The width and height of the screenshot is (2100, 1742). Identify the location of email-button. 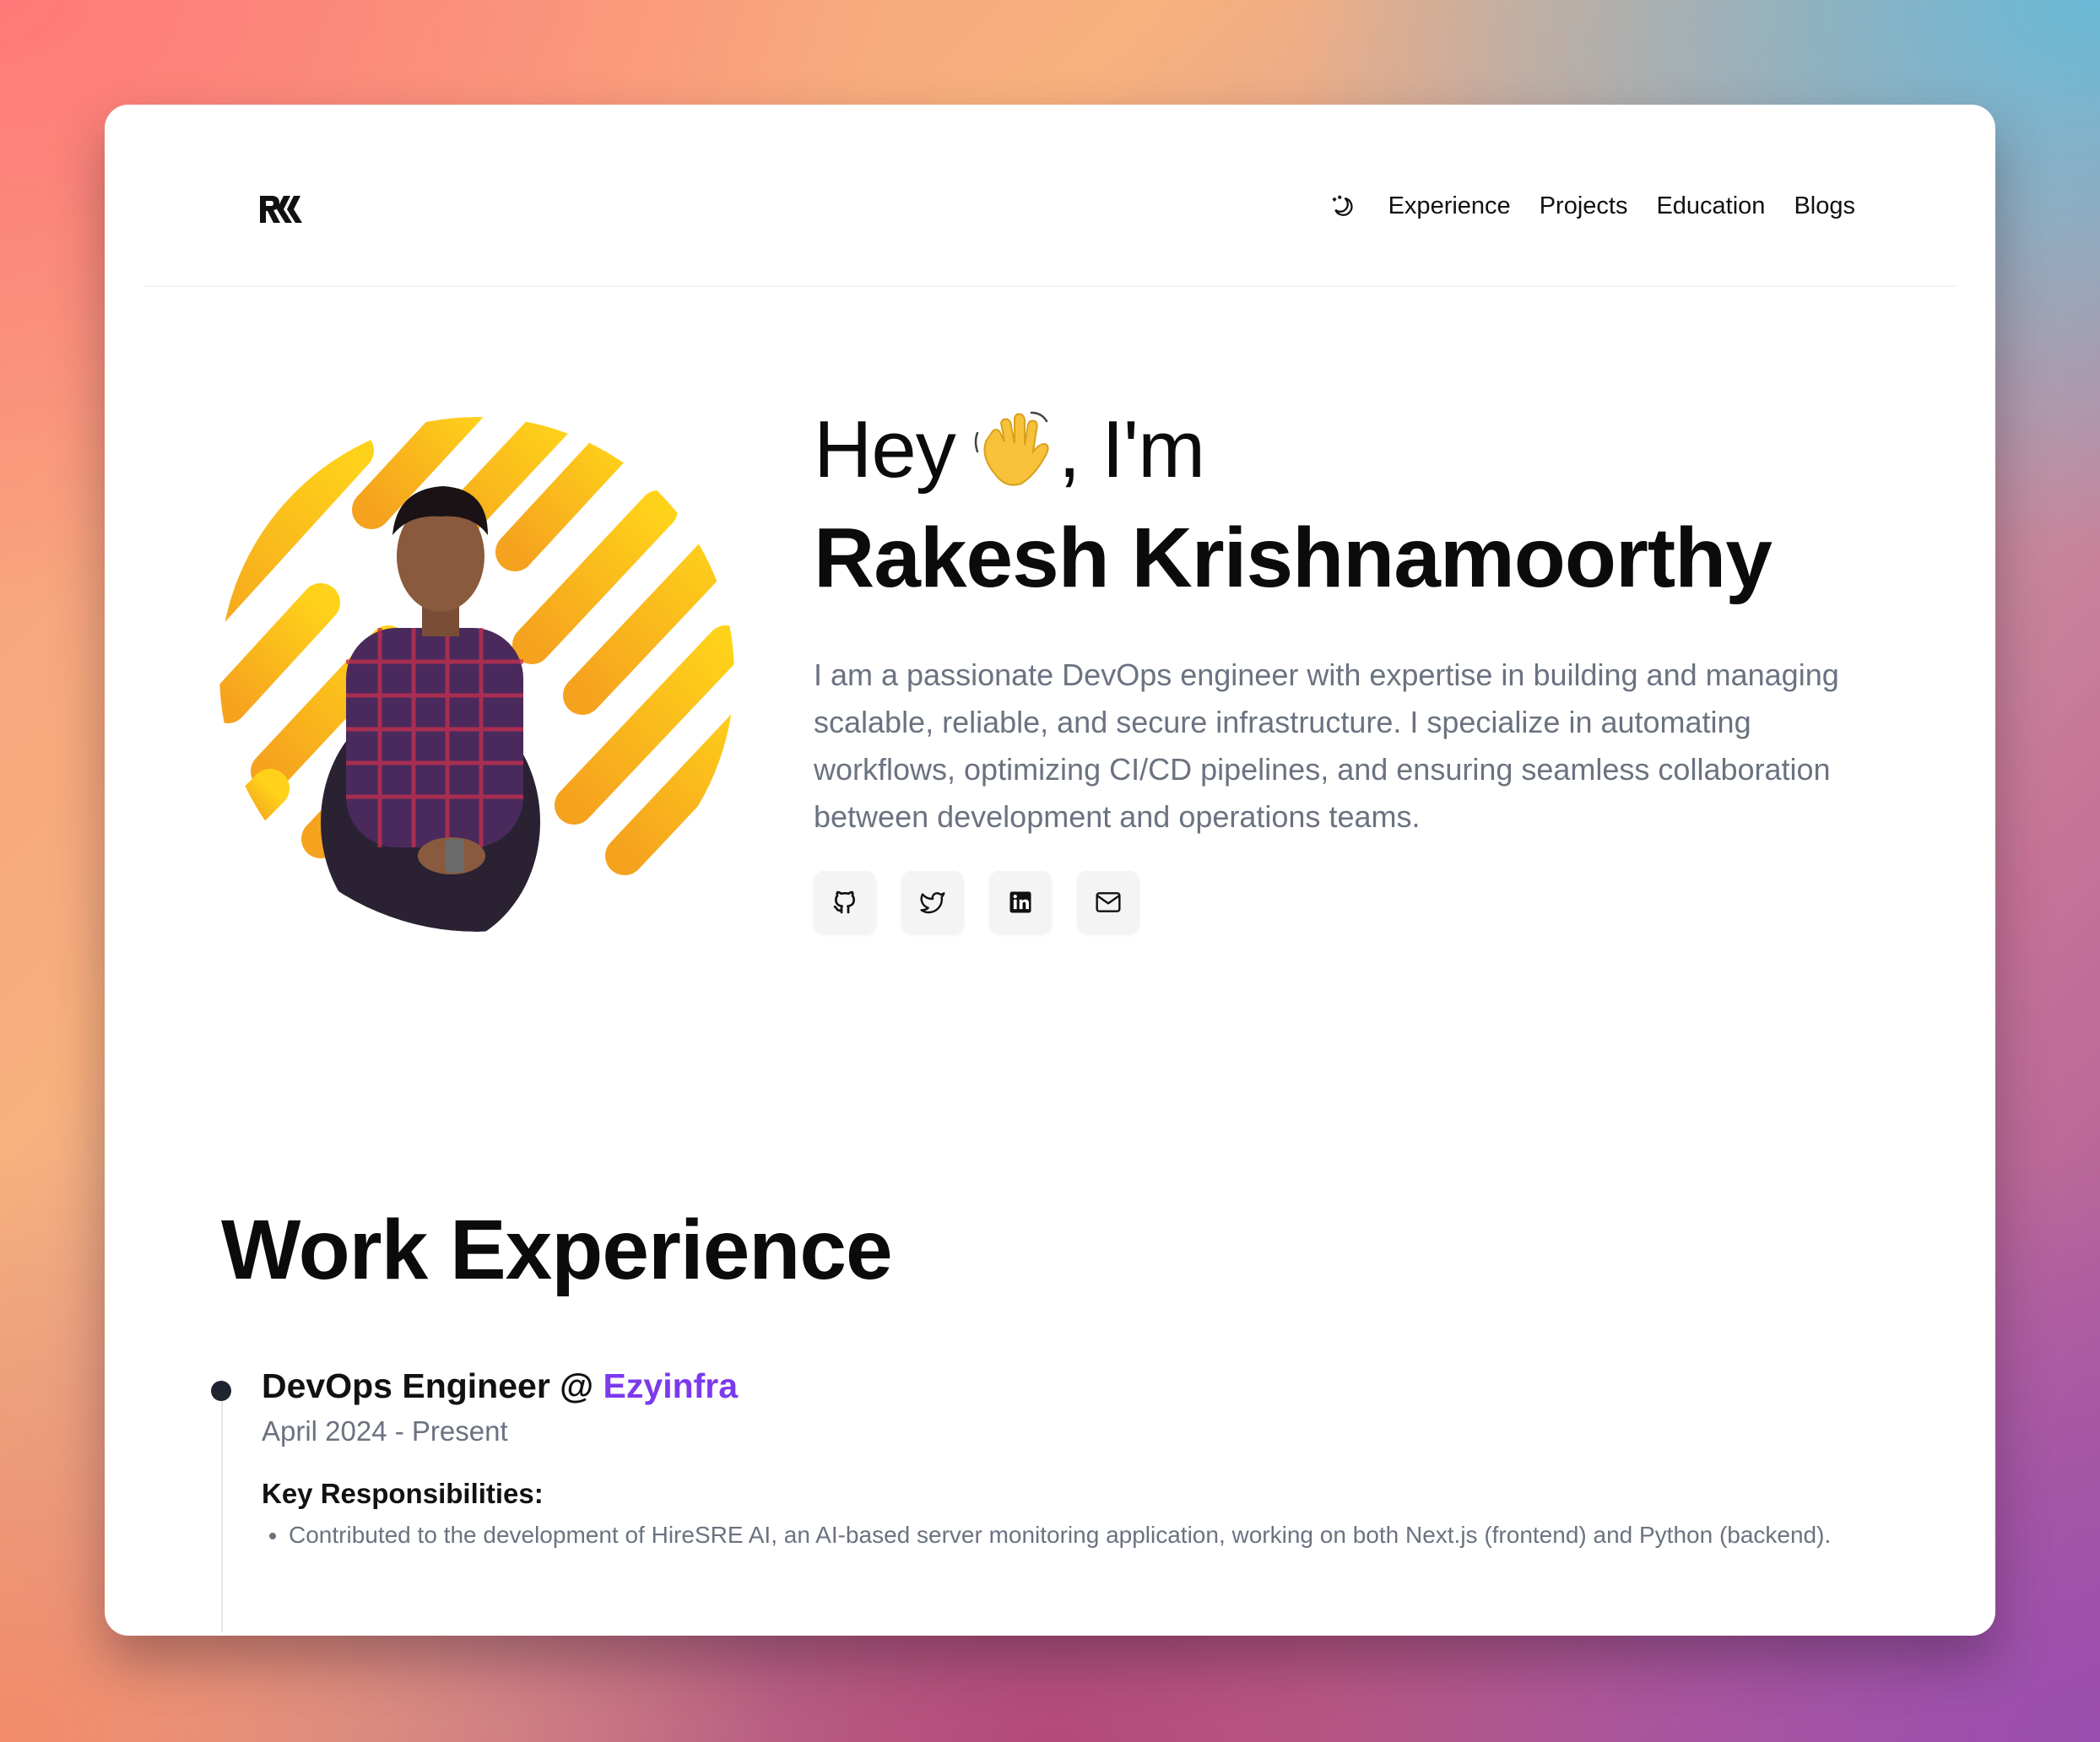
(1108, 901).